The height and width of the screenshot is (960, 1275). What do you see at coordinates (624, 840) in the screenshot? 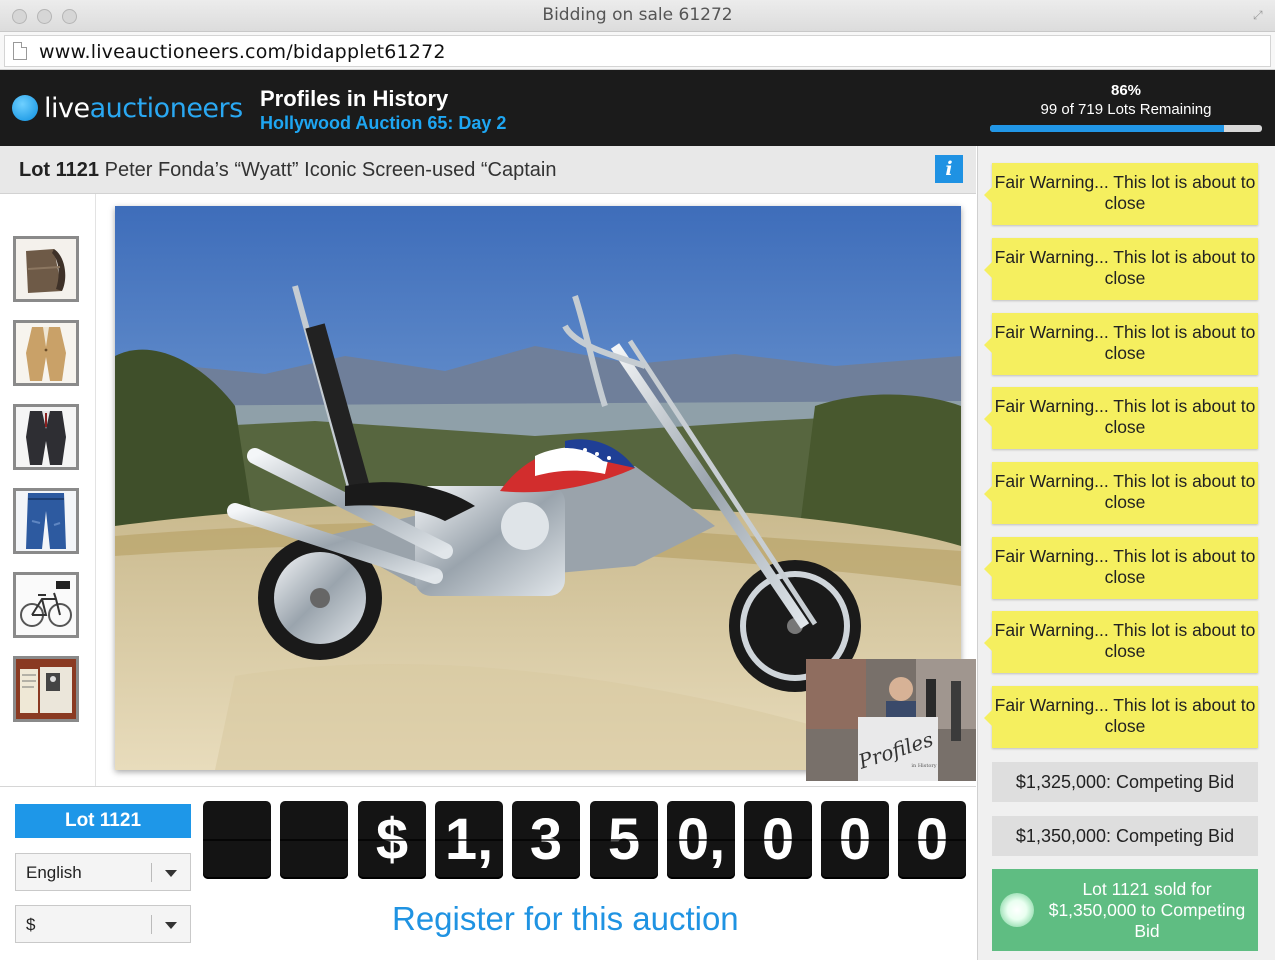
I see `price-digit: 5` at bounding box center [624, 840].